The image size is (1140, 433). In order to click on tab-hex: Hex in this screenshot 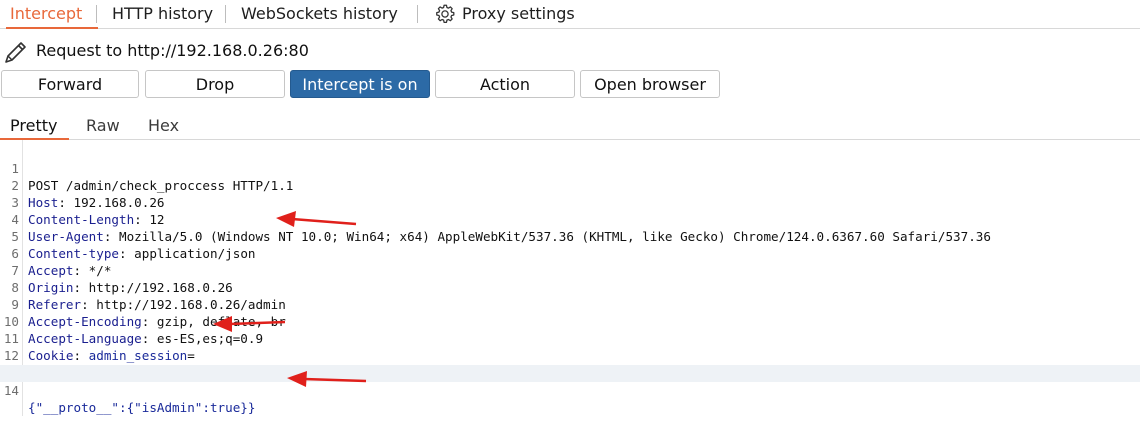, I will do `click(163, 126)`.